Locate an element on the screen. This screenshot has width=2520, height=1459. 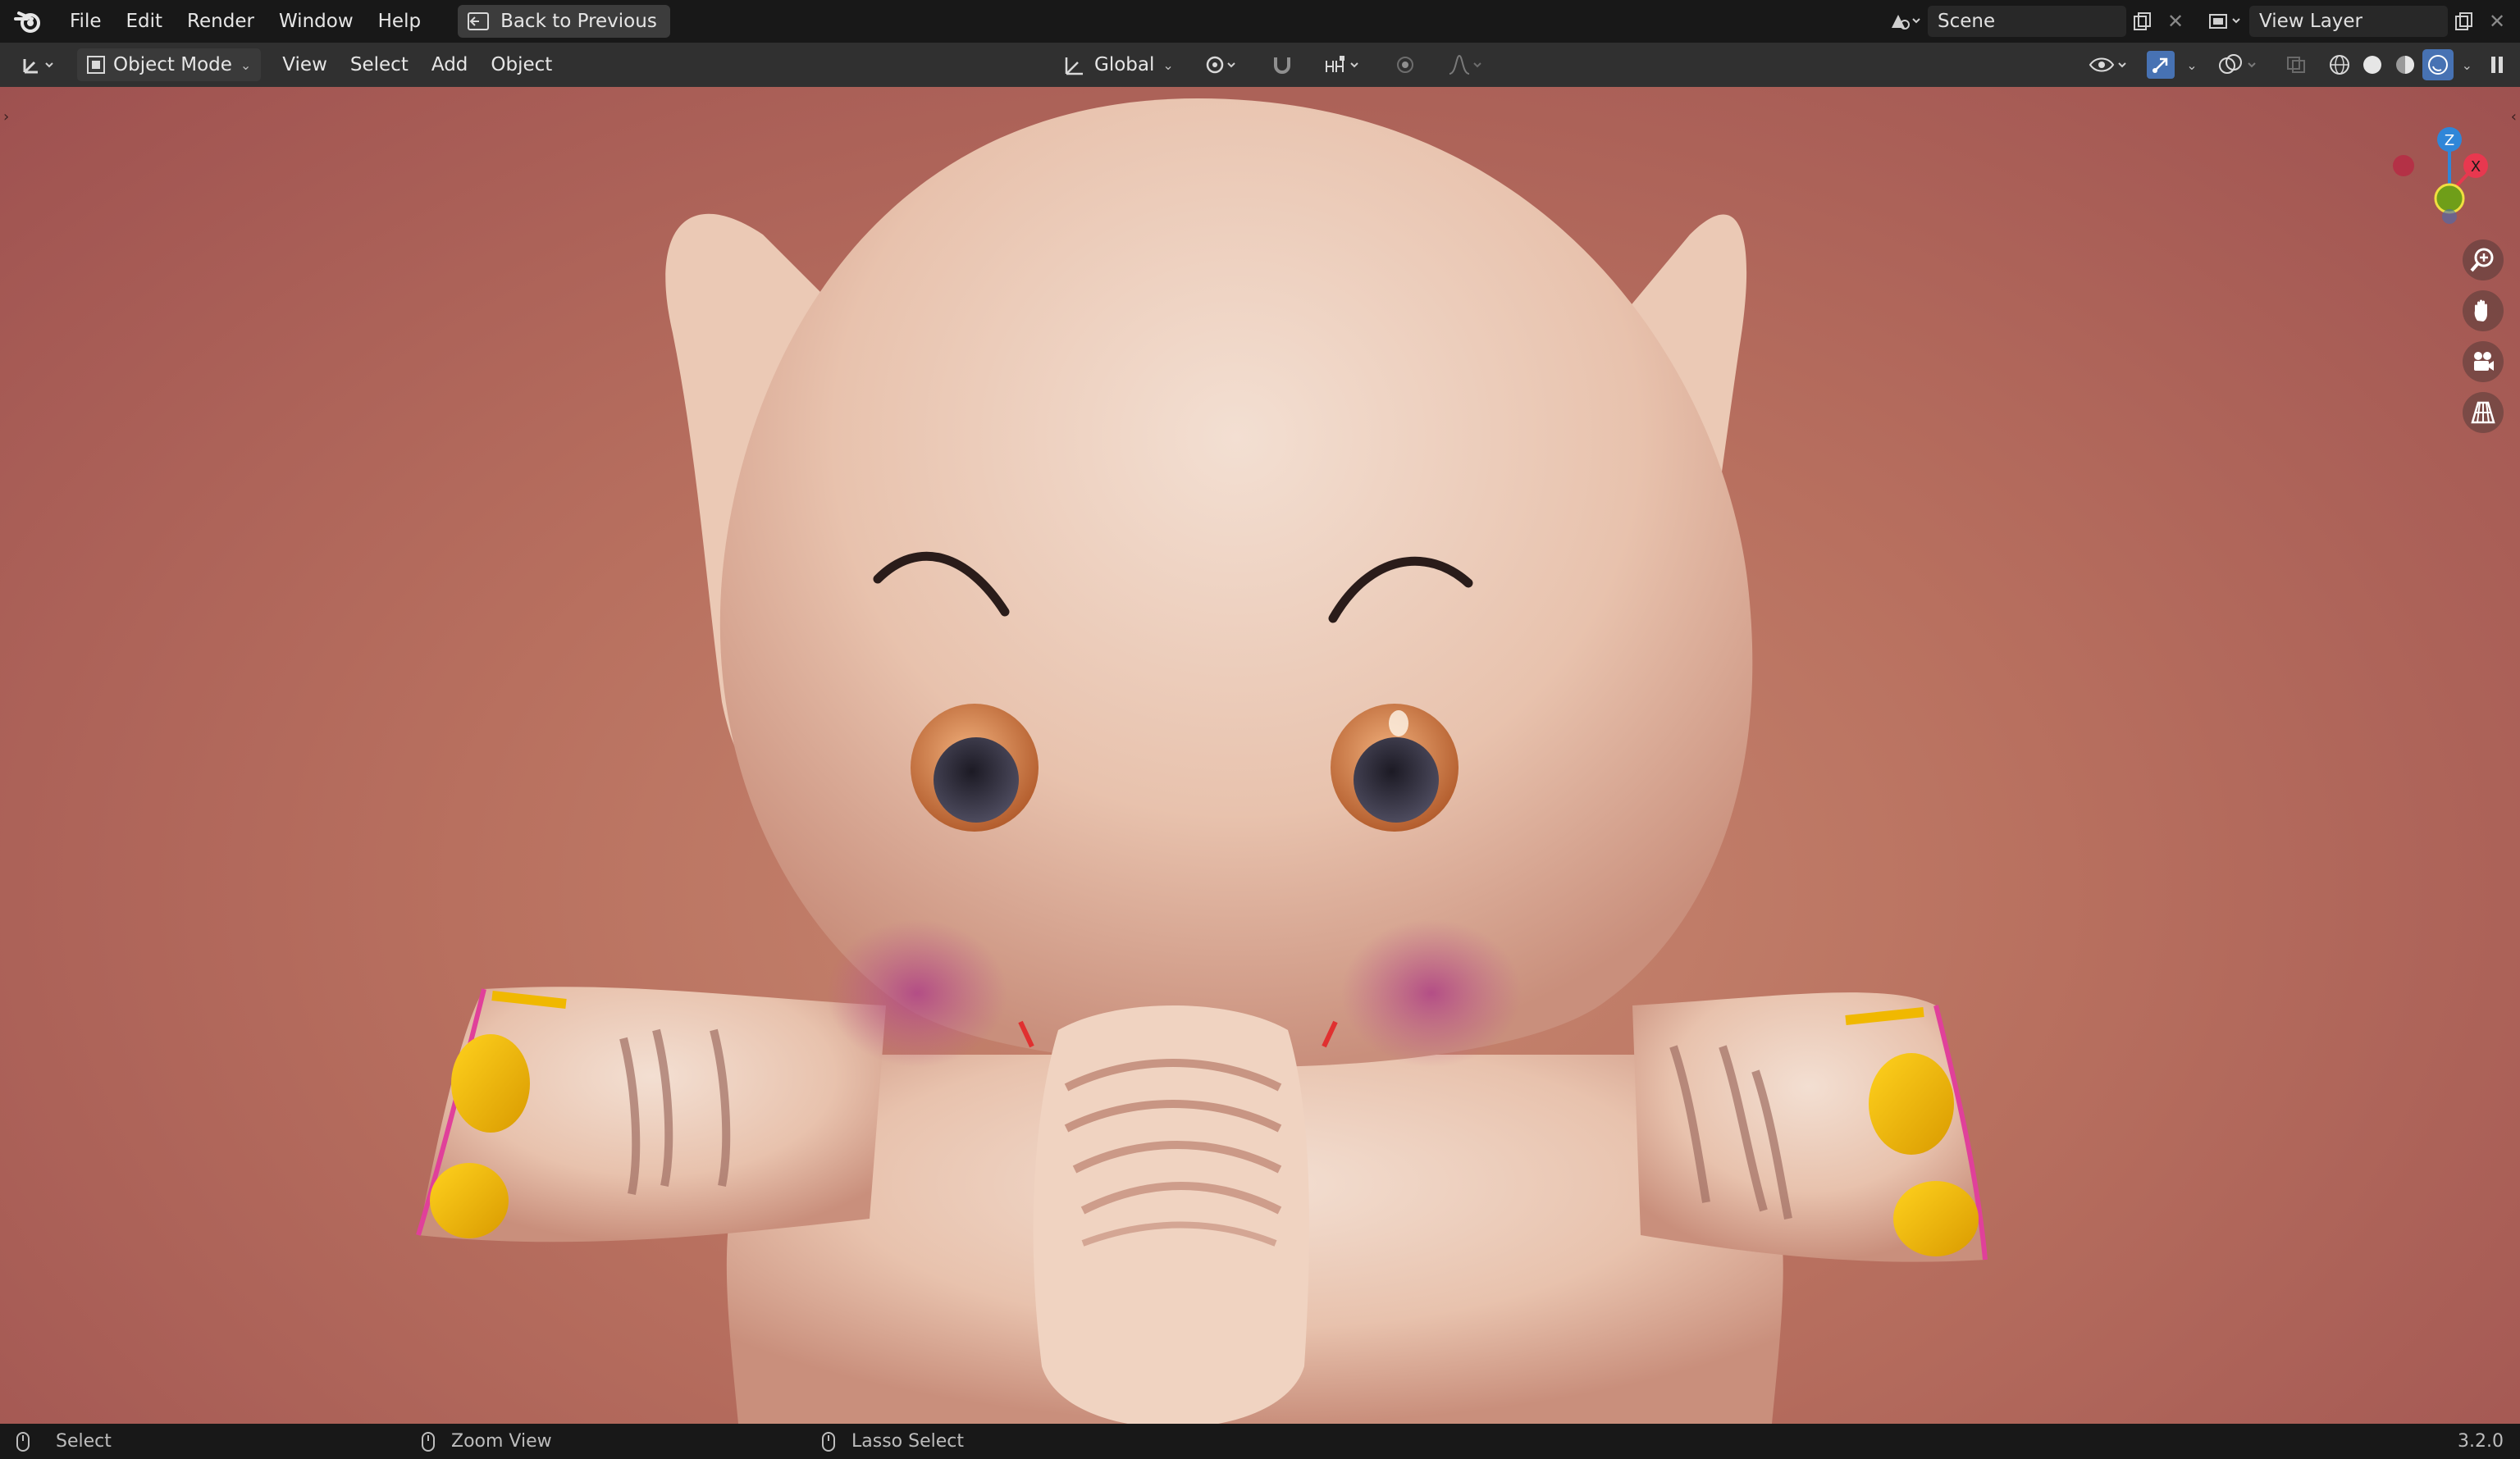
grid-perspective-icon is located at coordinates (2483, 413).